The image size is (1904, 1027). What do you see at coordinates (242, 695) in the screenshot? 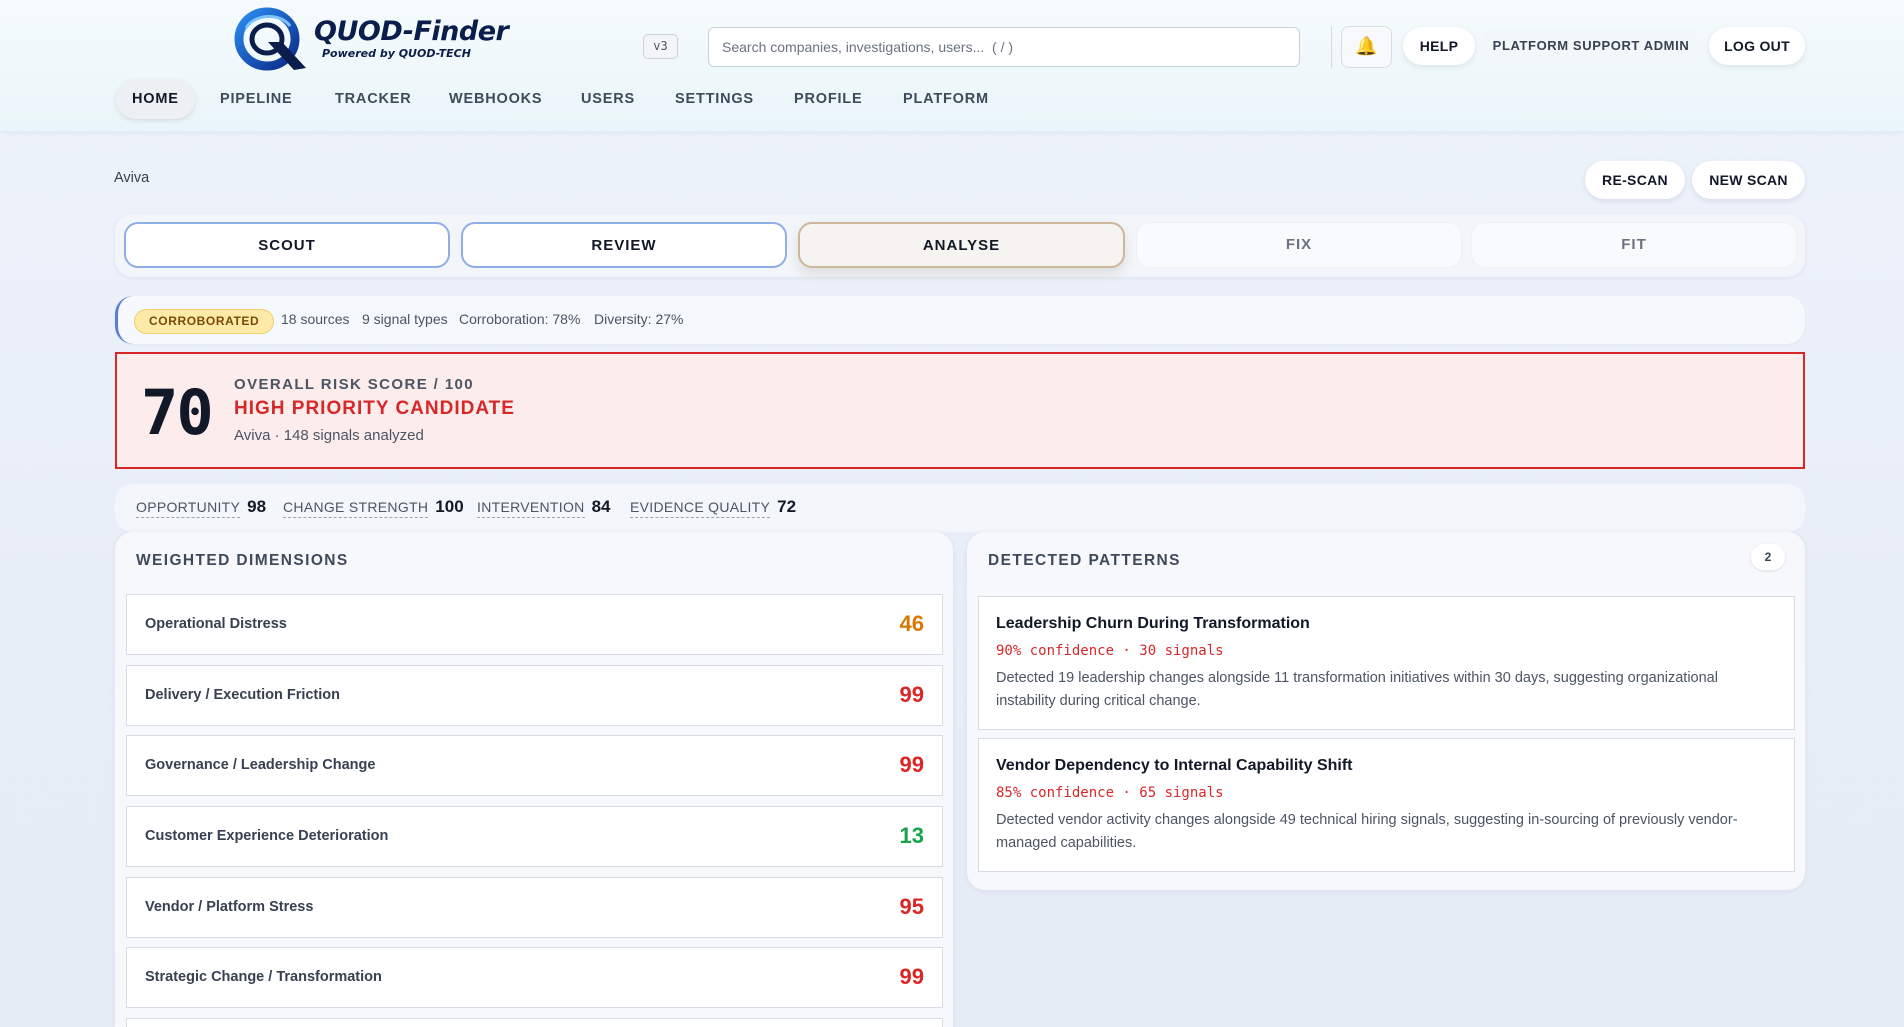
I see `dimension-name: Delivery / Execution Friction` at bounding box center [242, 695].